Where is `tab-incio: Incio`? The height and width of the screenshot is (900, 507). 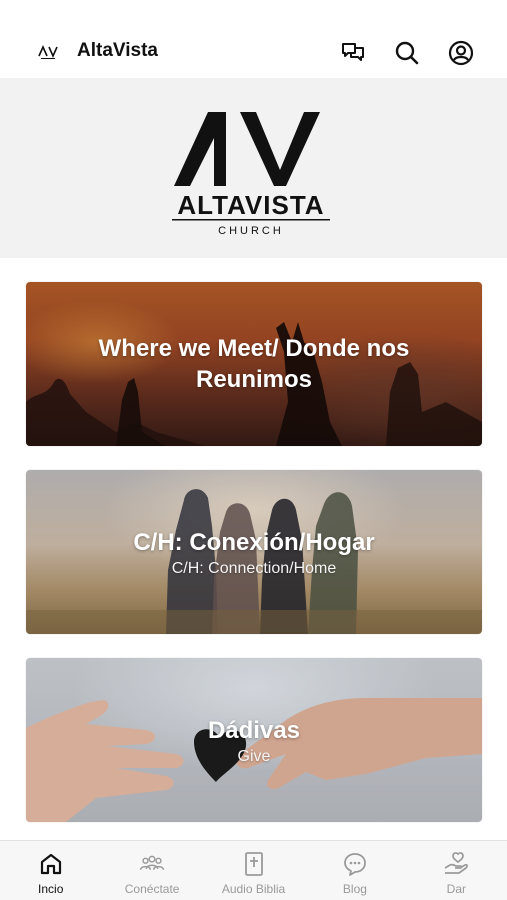
tab-incio: Incio is located at coordinates (50, 870).